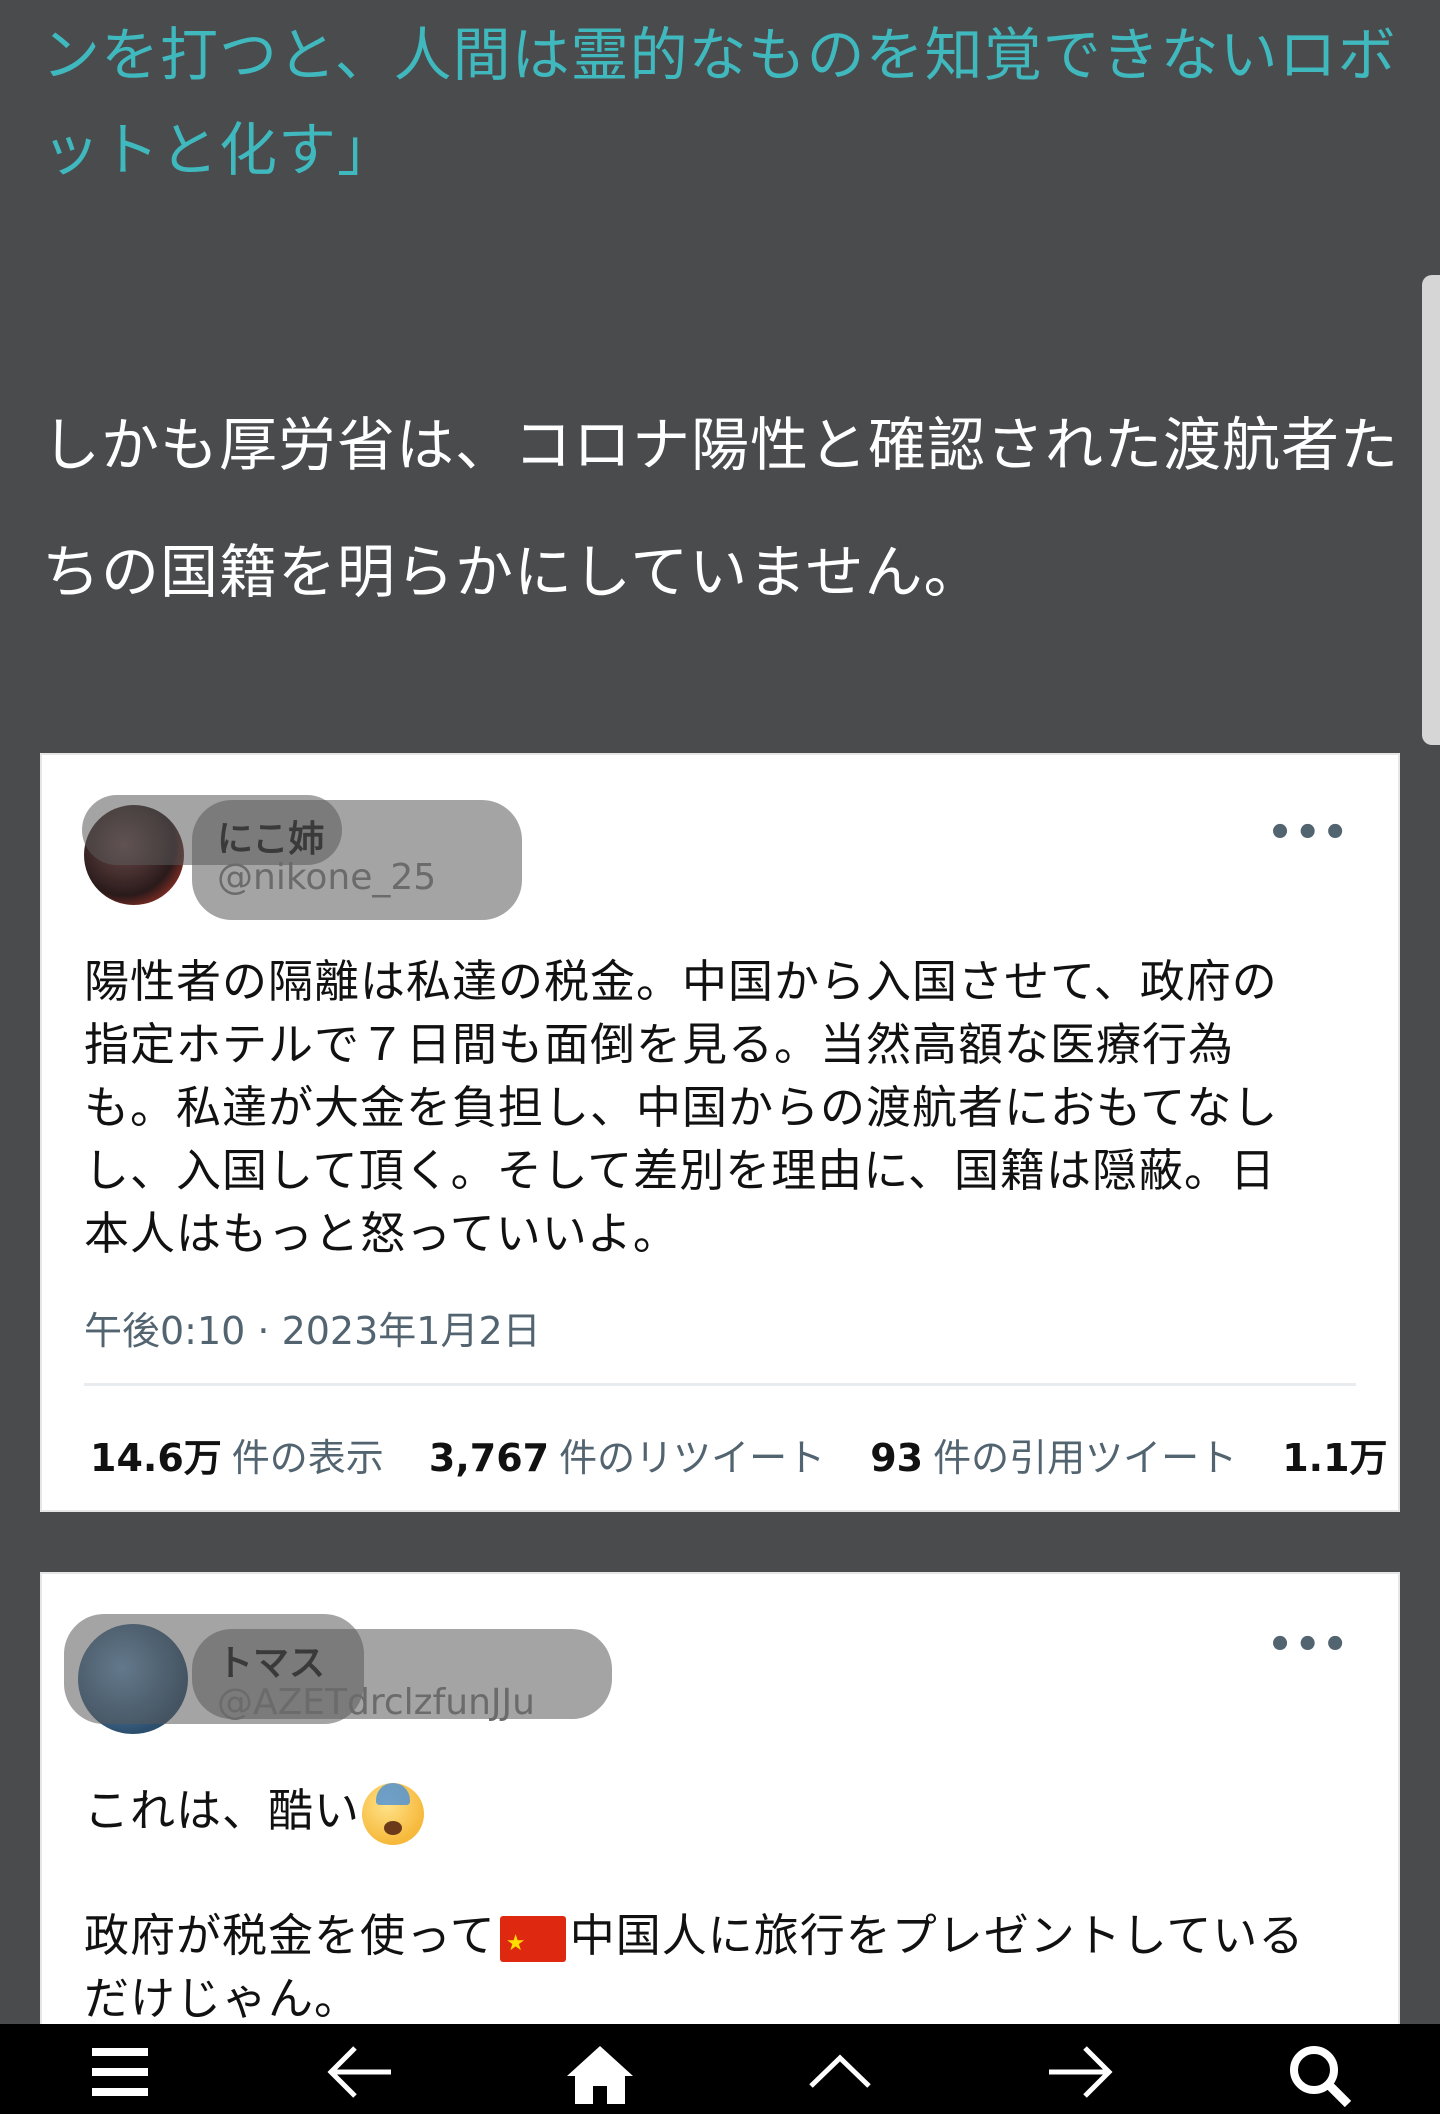 The image size is (1440, 2114). What do you see at coordinates (532, 1943) in the screenshot?
I see `china-flag-icon` at bounding box center [532, 1943].